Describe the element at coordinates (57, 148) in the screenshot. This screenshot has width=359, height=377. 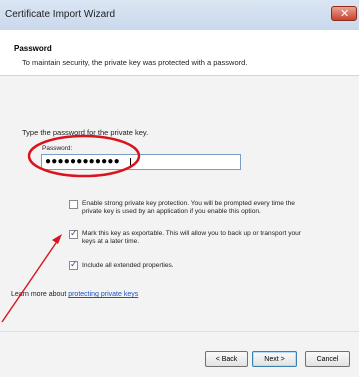
I see `password-label: Password:` at that location.